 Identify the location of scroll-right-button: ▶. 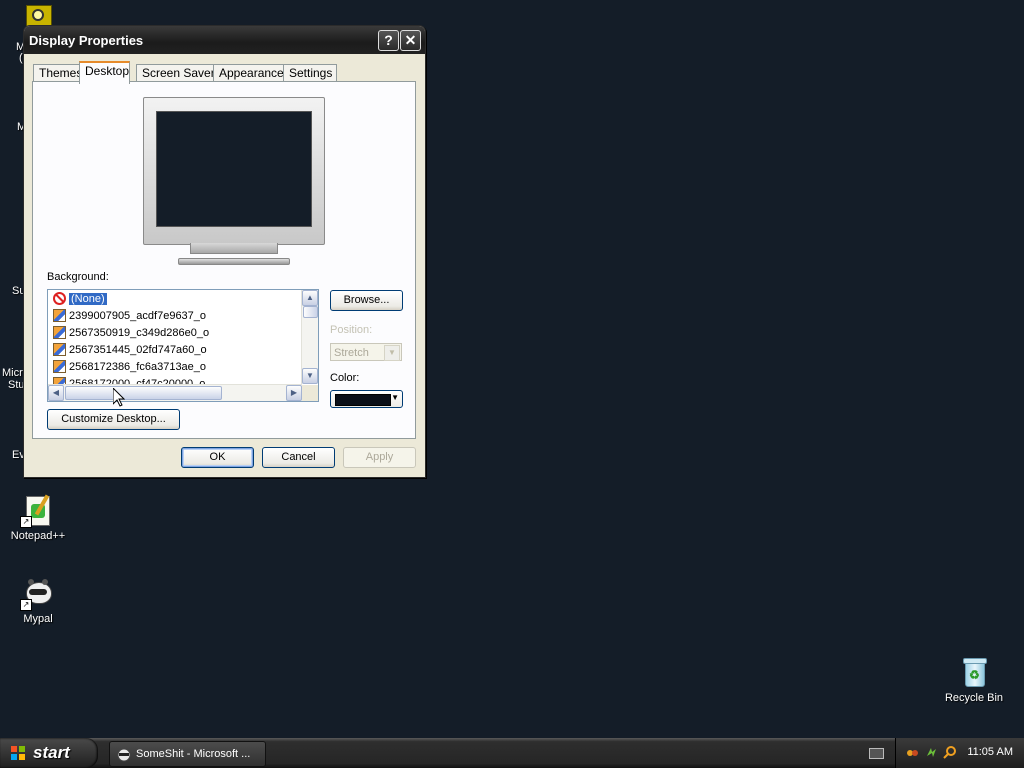
(294, 393).